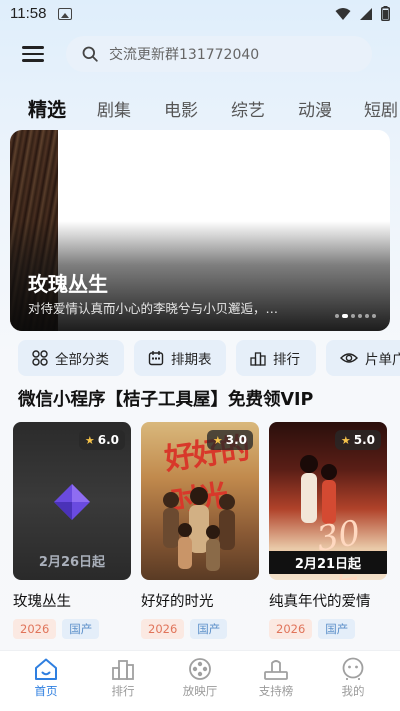 This screenshot has height=711, width=400. Describe the element at coordinates (47, 108) in the screenshot. I see `tab-featured: 精选` at that location.